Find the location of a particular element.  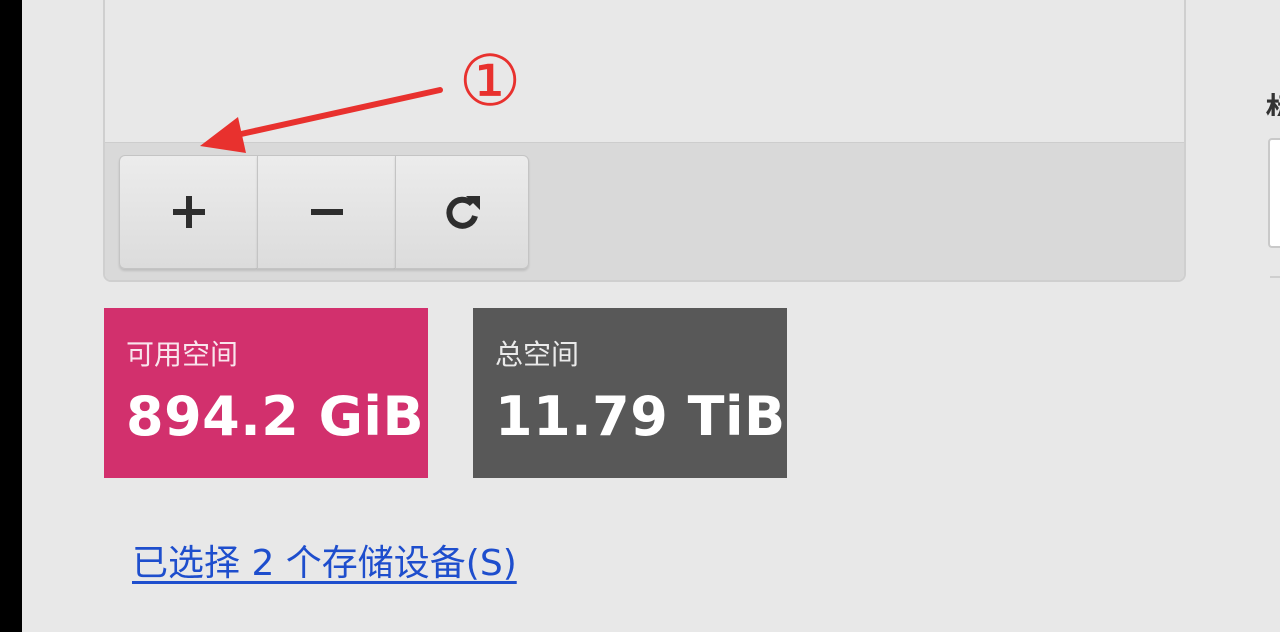

annotation-step-number: ① is located at coordinates (490, 81).